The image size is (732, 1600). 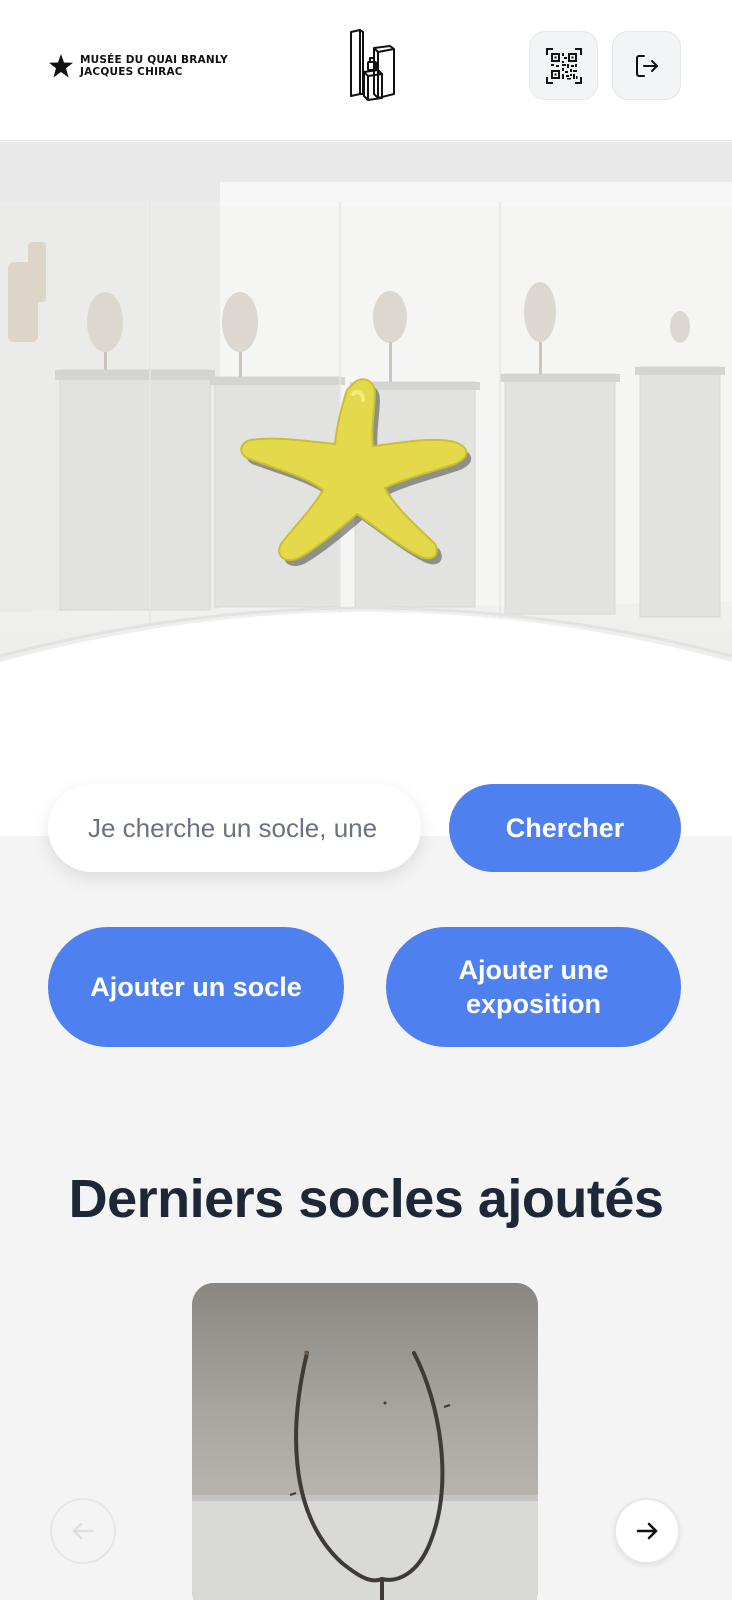 I want to click on latest-socles-title: Derniers socles ajoutés, so click(x=366, y=1199).